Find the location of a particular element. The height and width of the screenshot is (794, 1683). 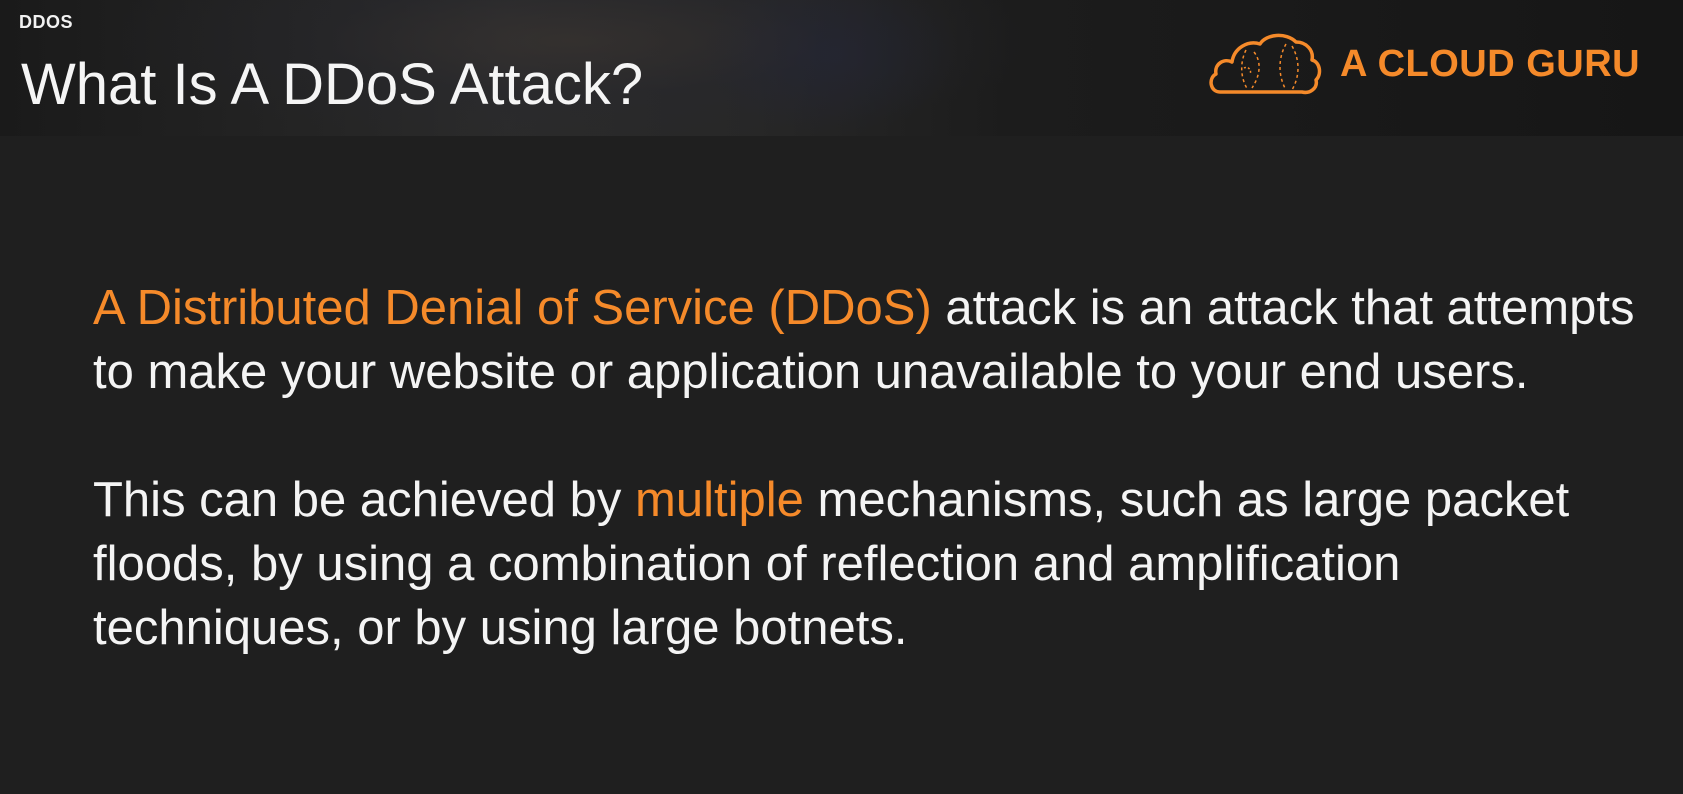

brand-logo: A CLOUD GURU is located at coordinates (1423, 64).